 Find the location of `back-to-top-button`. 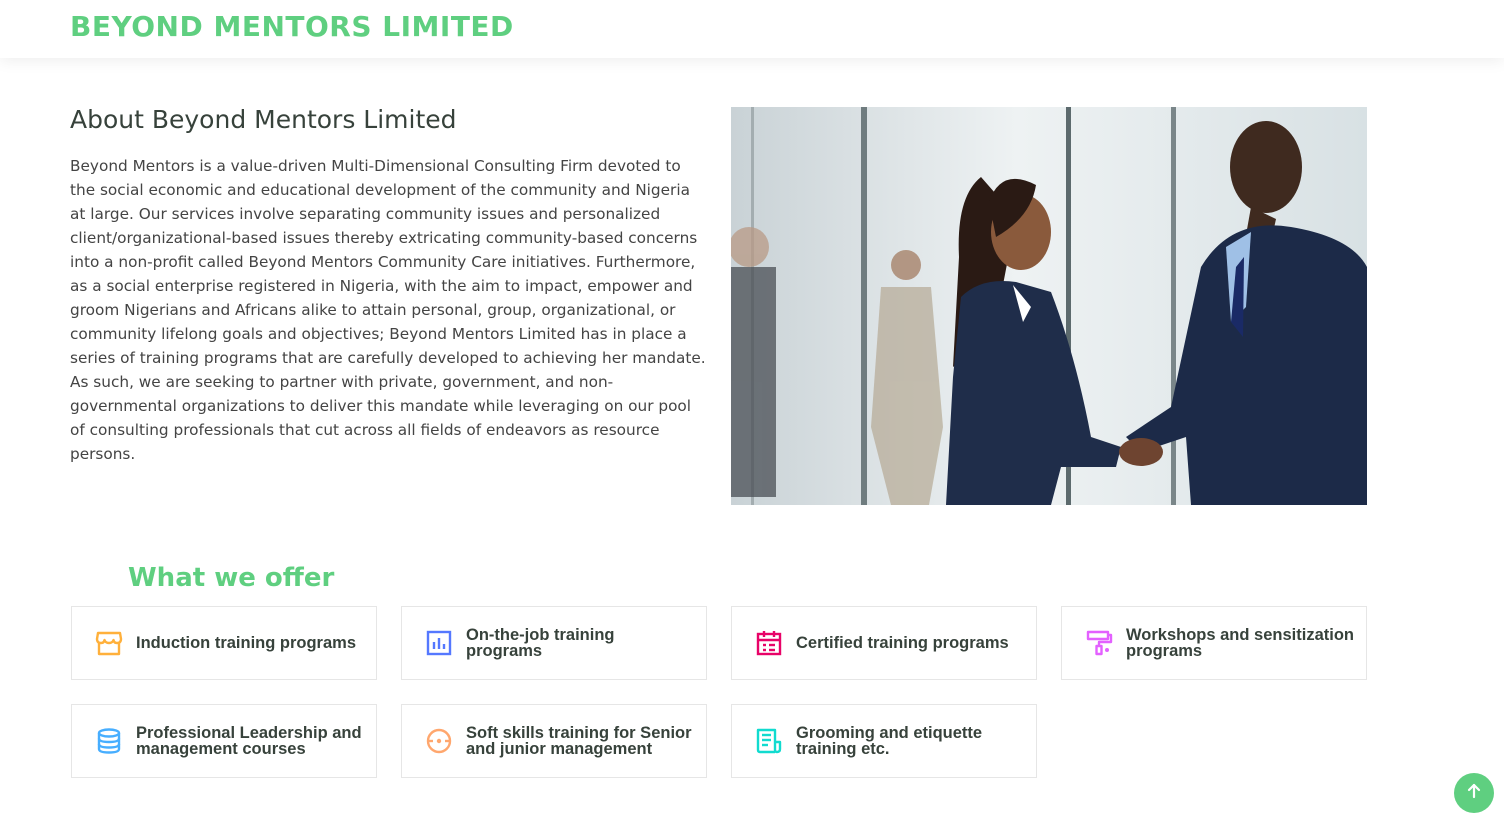

back-to-top-button is located at coordinates (1474, 793).